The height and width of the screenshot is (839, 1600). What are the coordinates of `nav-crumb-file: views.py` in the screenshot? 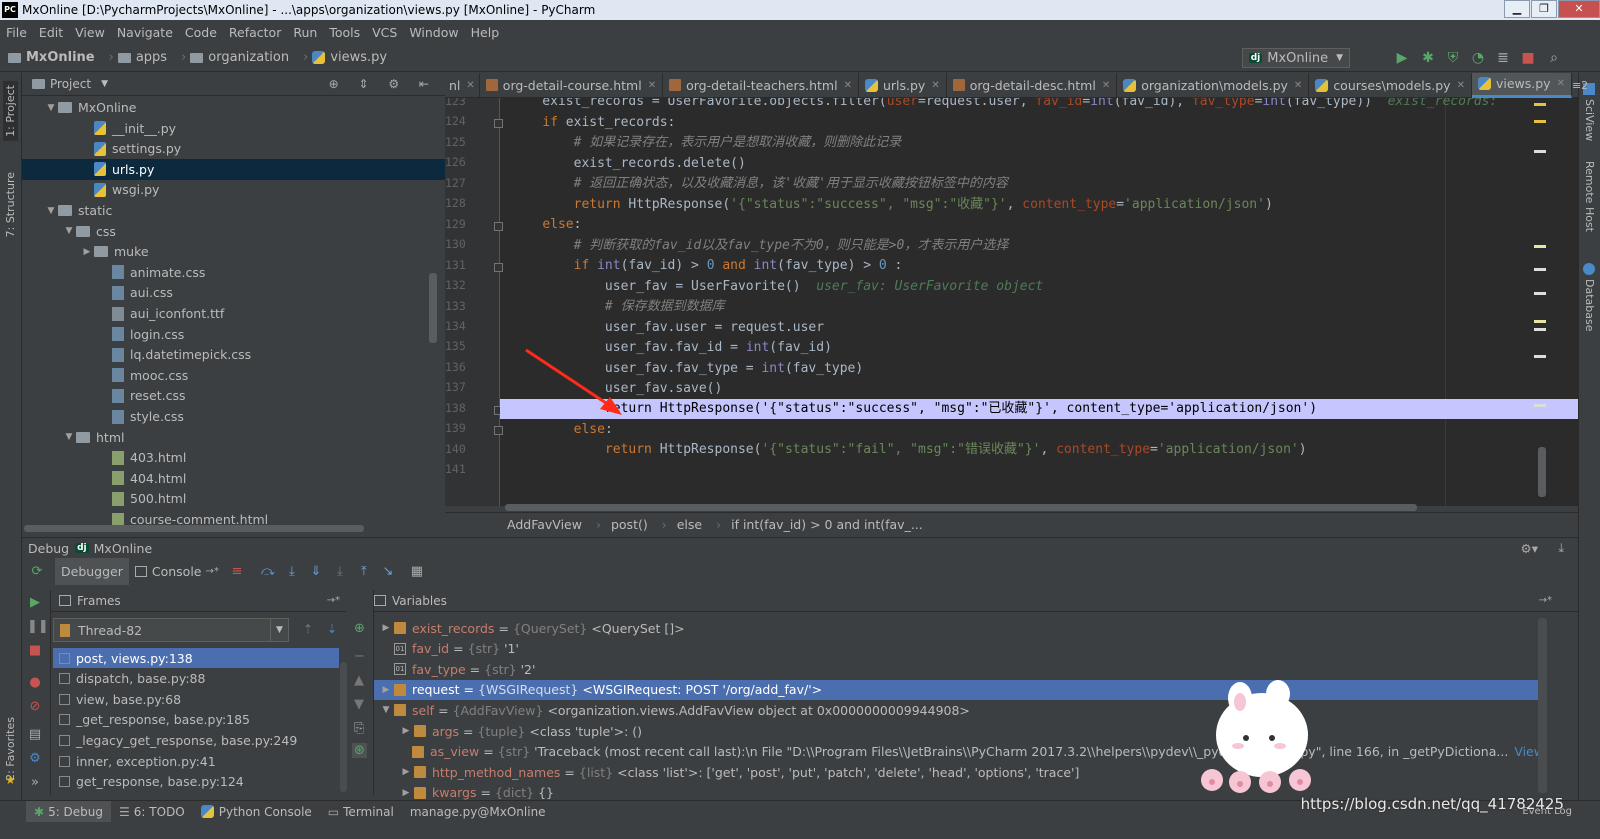 It's located at (349, 57).